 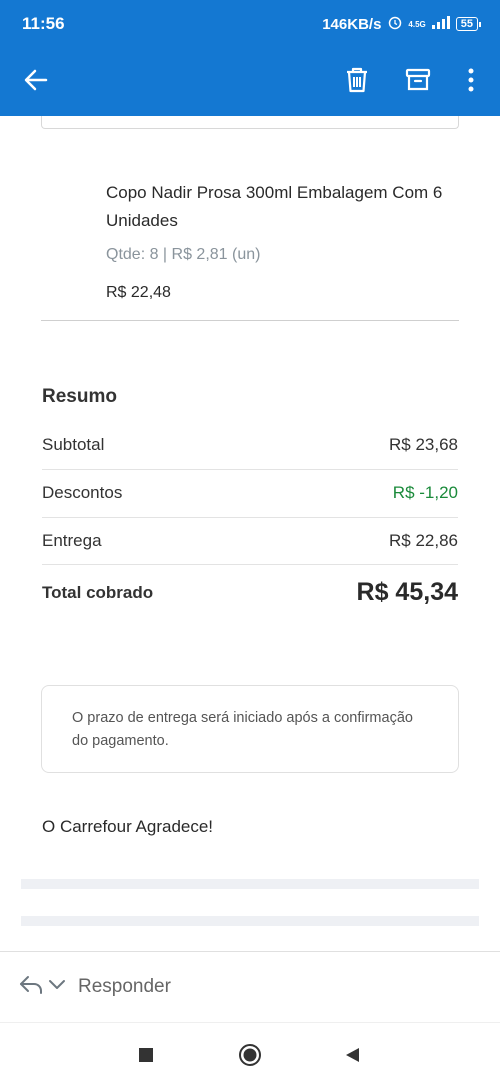 I want to click on status-icons: 4.5G 55, so click(x=434, y=24).